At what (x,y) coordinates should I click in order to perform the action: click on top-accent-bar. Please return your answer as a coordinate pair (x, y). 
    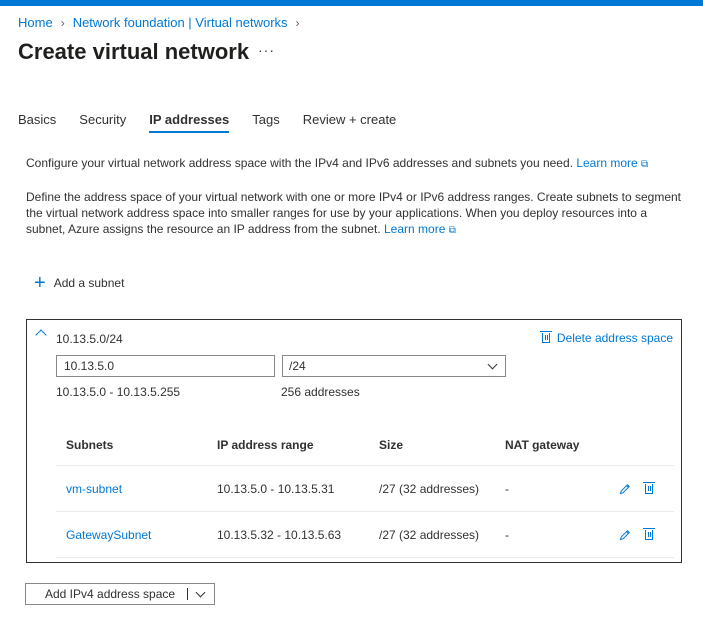
    Looking at the image, I should click on (351, 3).